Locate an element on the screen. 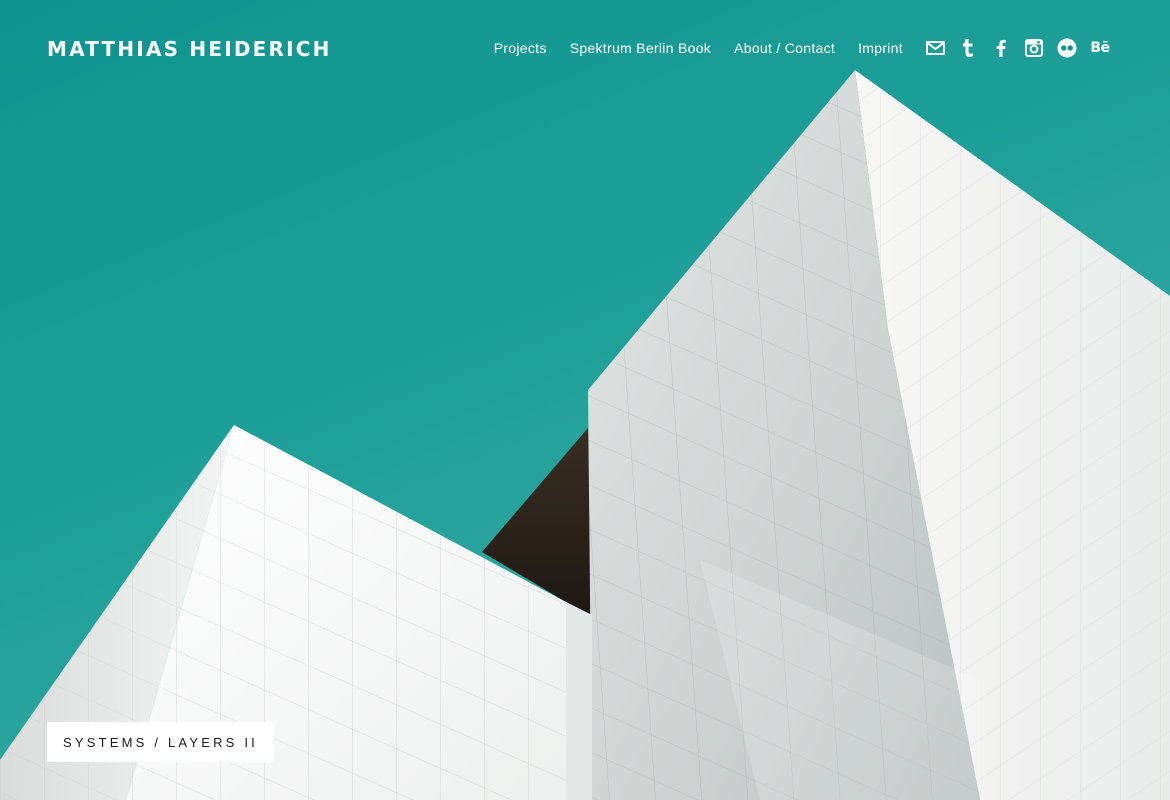 The image size is (1170, 800). behance-icon: Bē is located at coordinates (1100, 48).